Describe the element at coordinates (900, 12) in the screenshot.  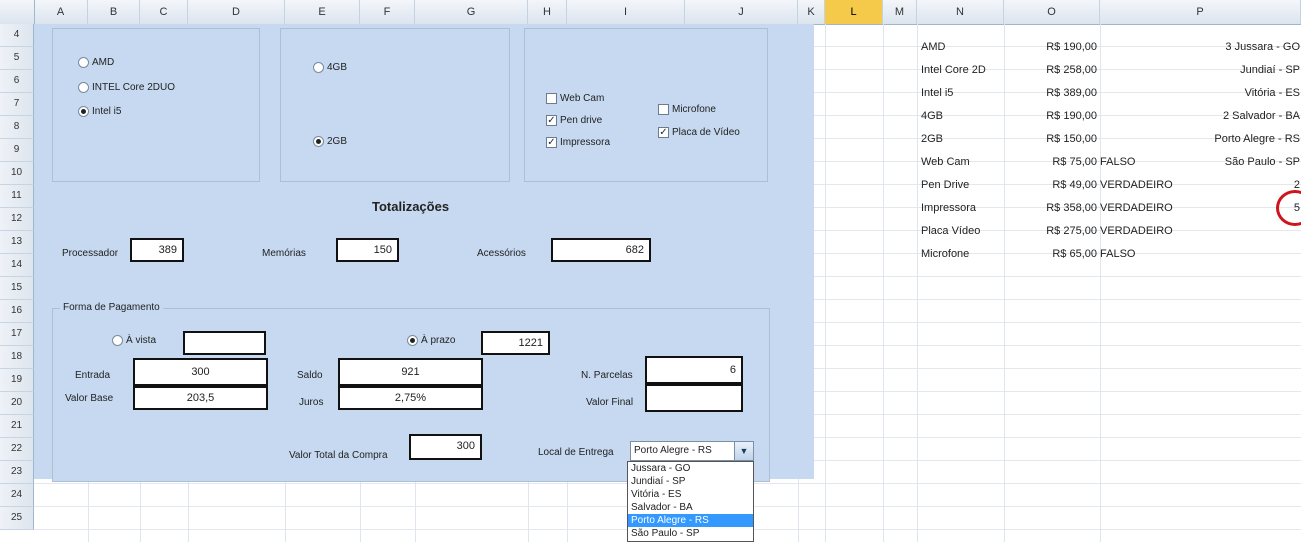
I see `column-header-m: M` at that location.